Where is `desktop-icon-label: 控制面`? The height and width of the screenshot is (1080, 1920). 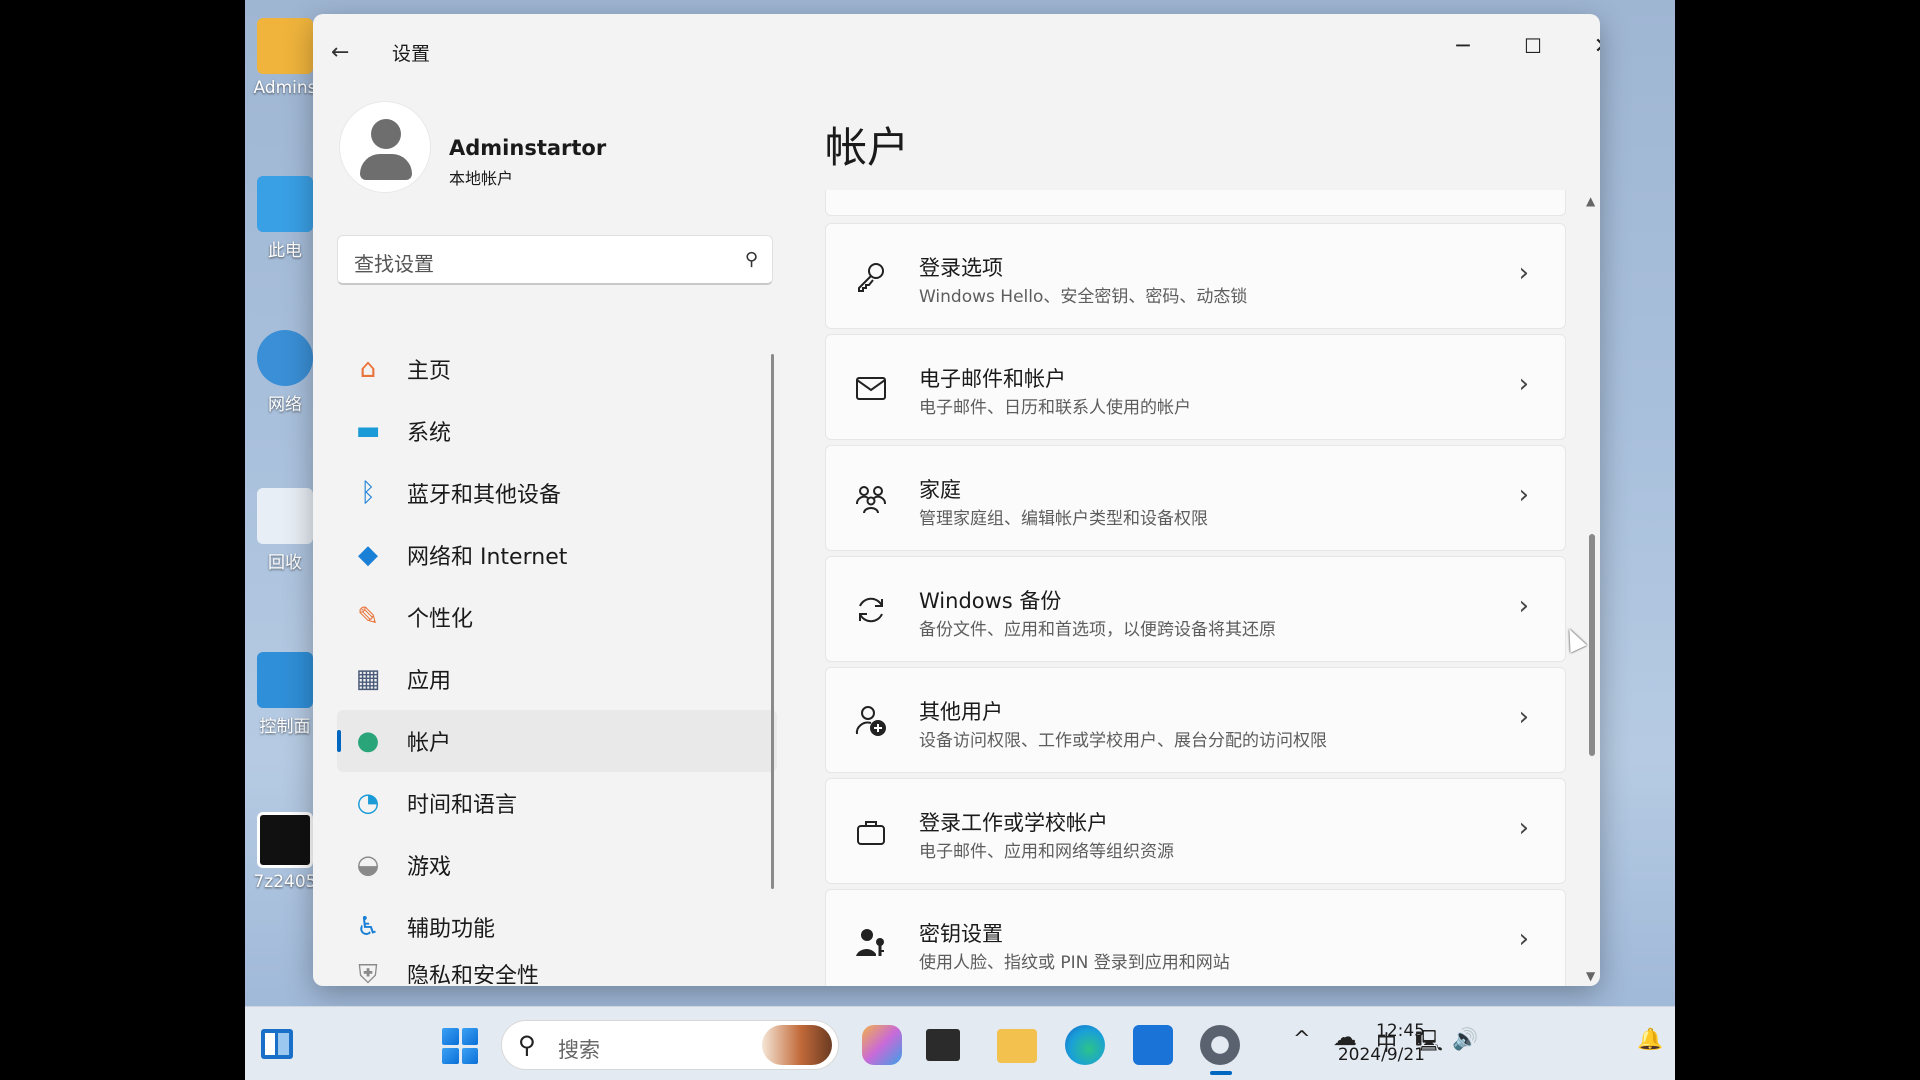 desktop-icon-label: 控制面 is located at coordinates (285, 727).